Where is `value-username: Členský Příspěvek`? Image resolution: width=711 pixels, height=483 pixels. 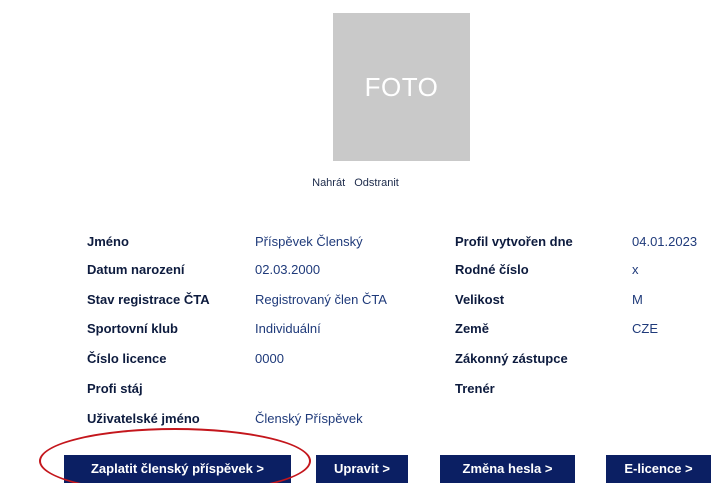 value-username: Členský Příspěvek is located at coordinates (309, 418).